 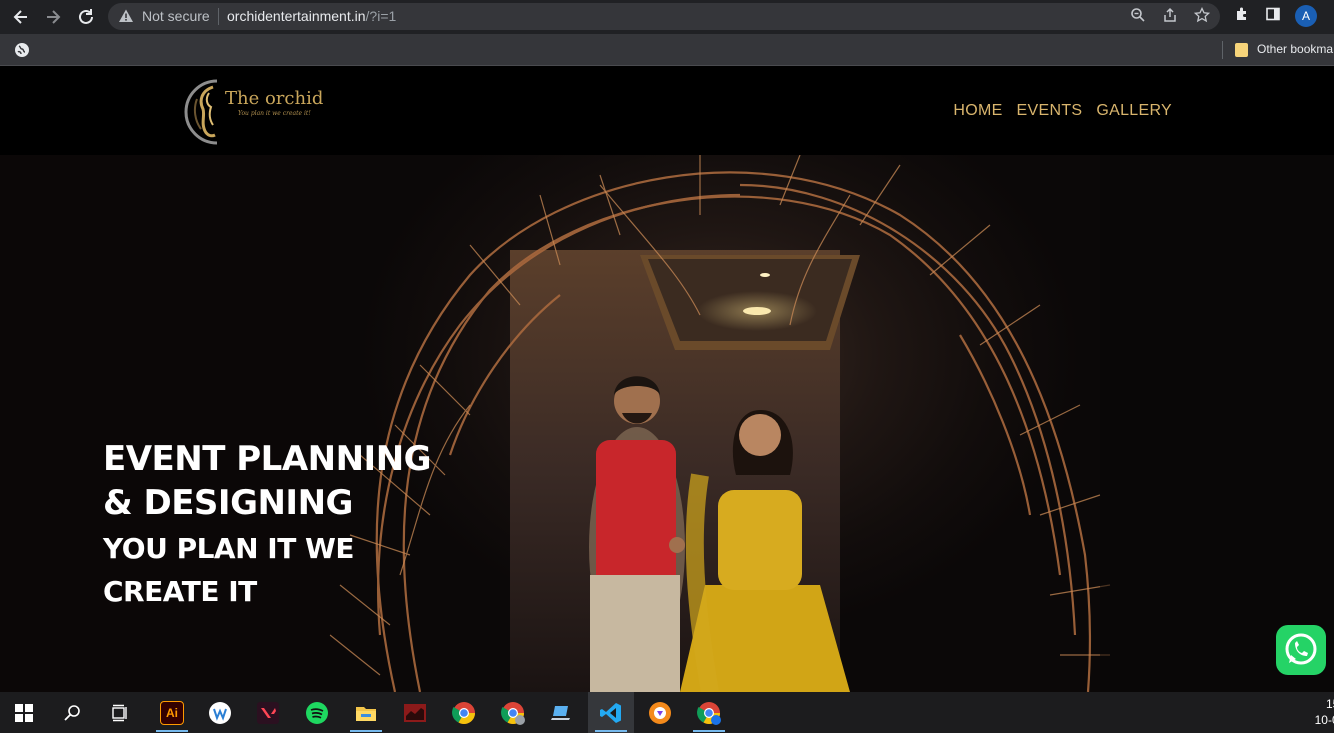 I want to click on brand-tagline: You plan it we create it!, so click(x=274, y=113).